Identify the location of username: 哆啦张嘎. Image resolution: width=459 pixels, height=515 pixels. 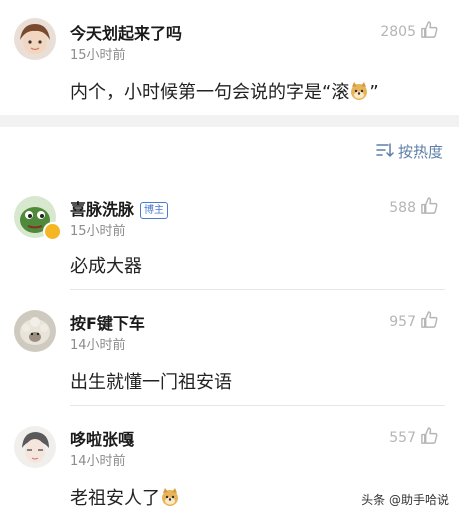
(102, 438).